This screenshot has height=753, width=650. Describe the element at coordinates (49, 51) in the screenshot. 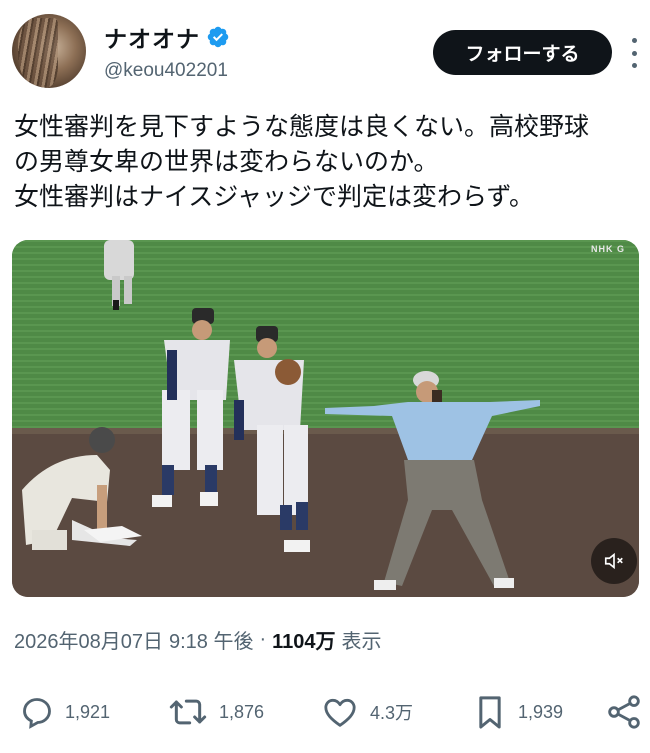

I see `author-avatar` at that location.